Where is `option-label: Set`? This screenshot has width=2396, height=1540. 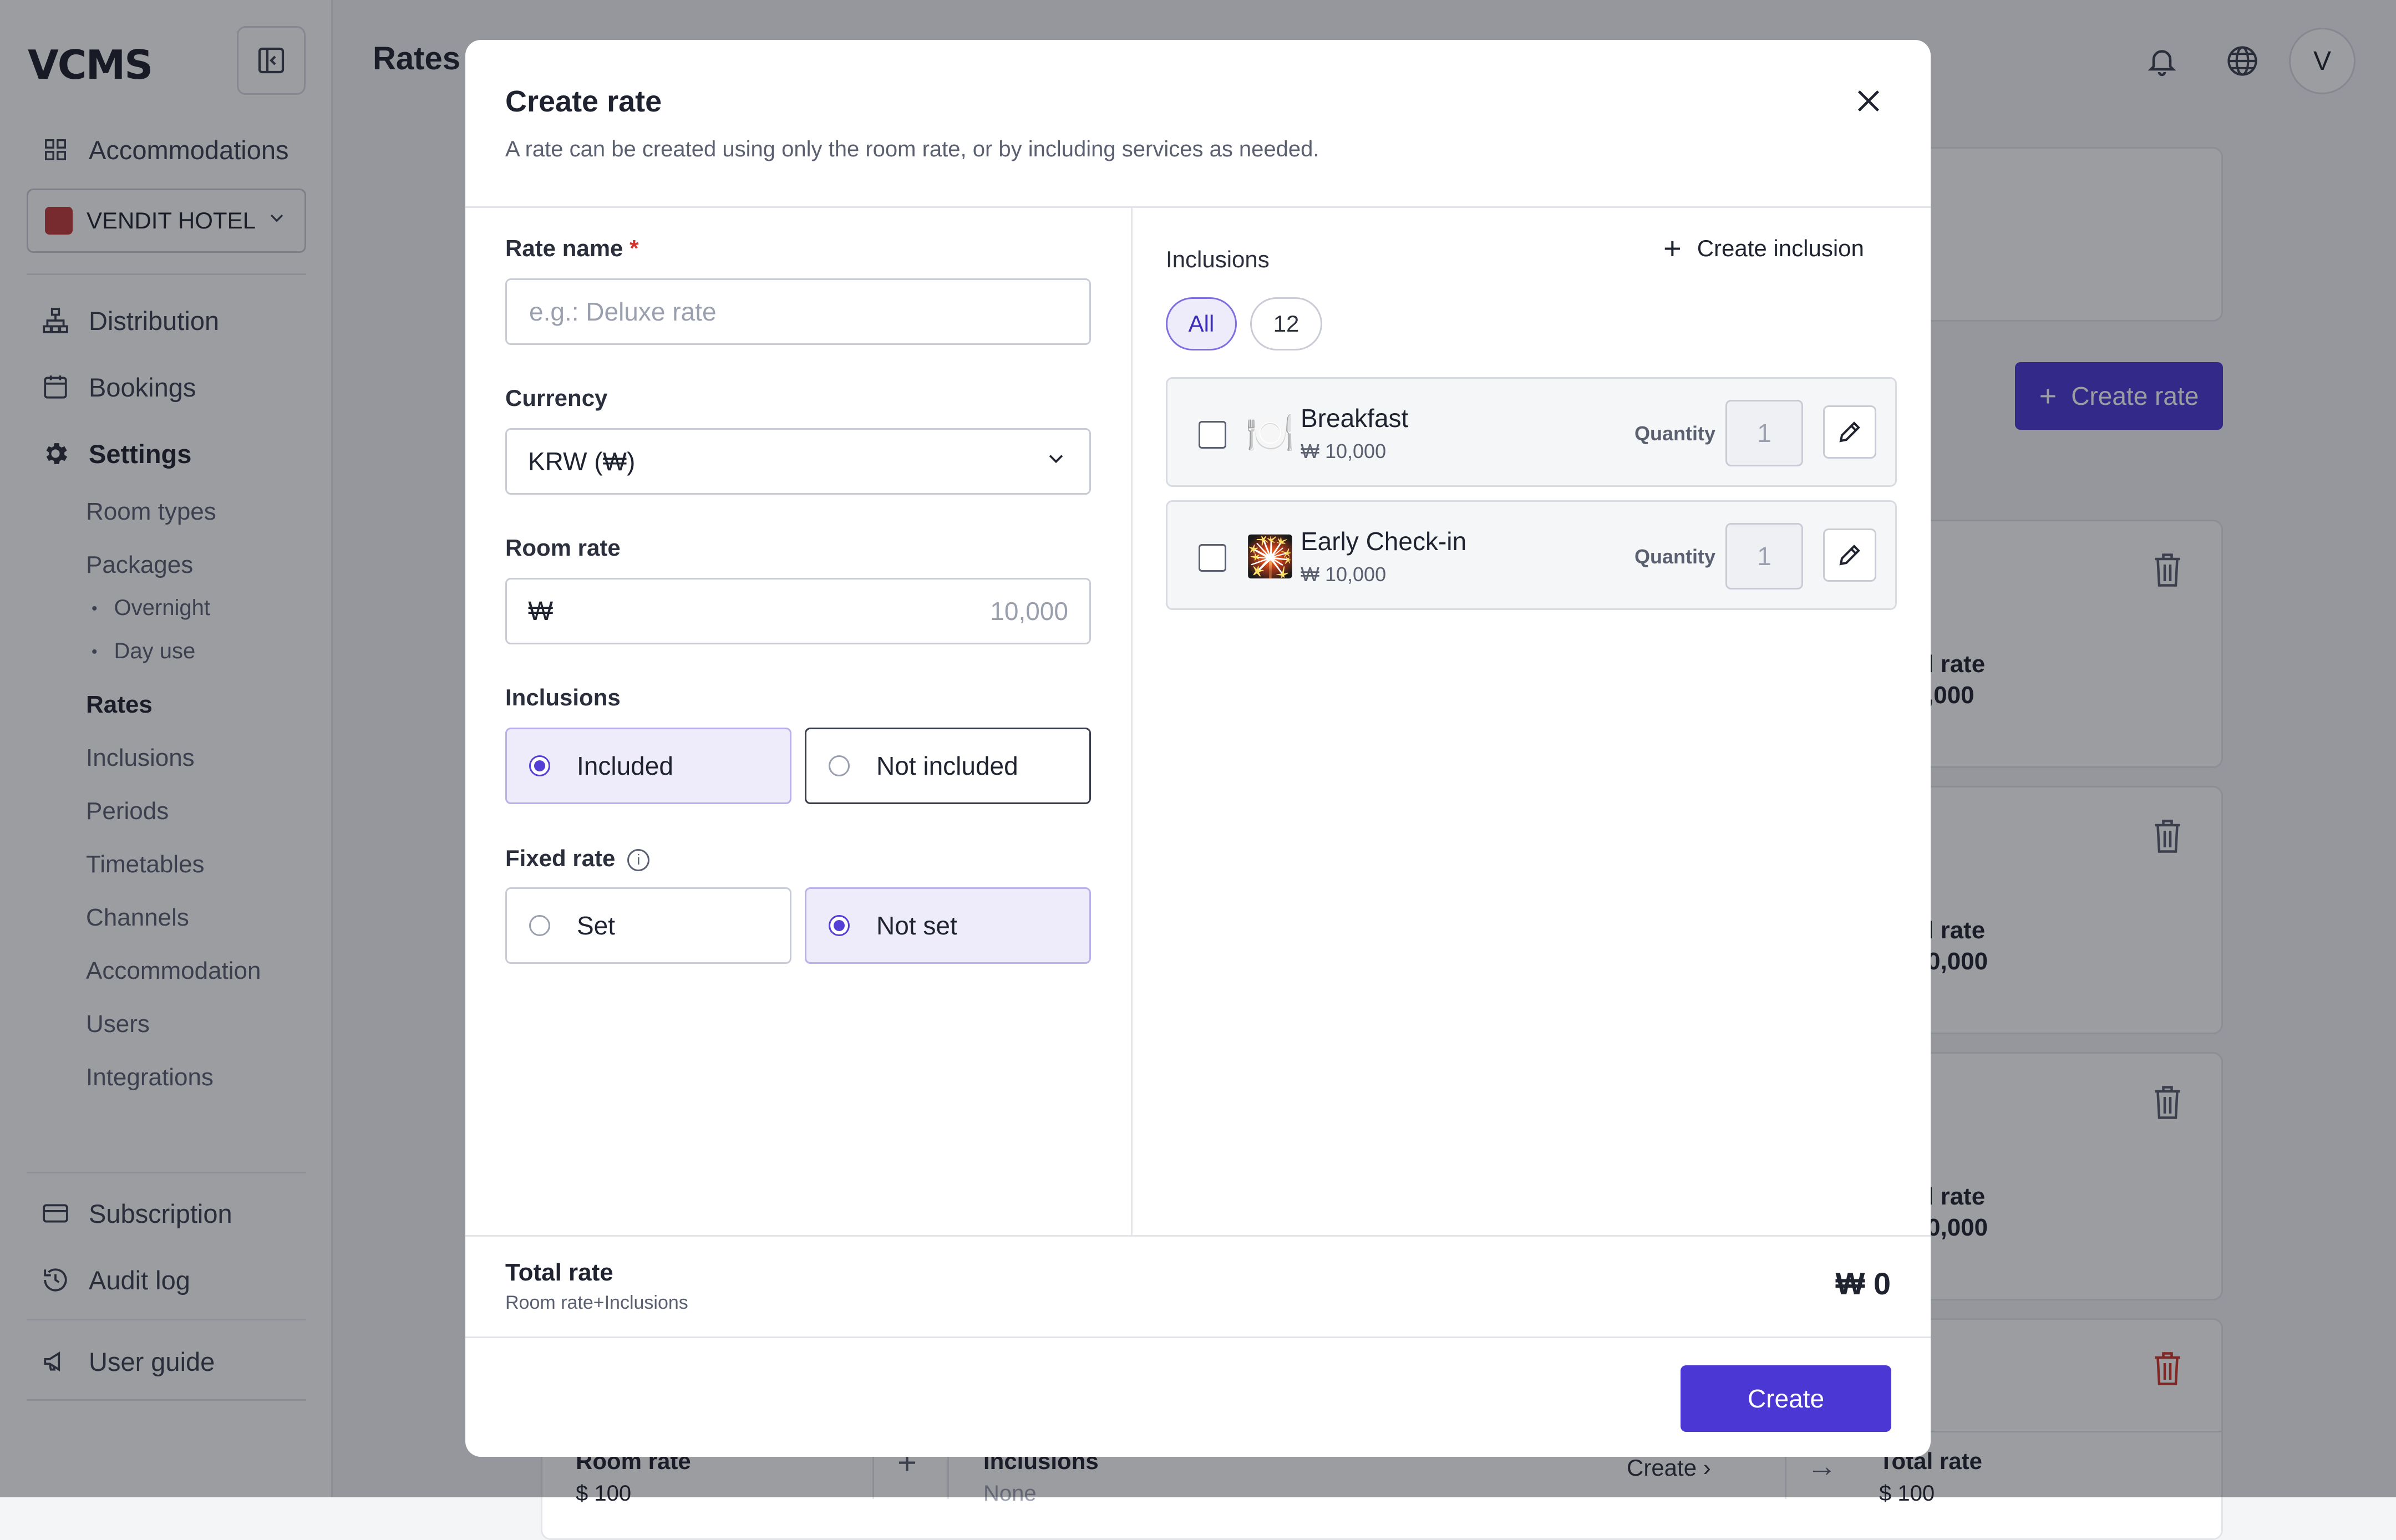 option-label: Set is located at coordinates (596, 925).